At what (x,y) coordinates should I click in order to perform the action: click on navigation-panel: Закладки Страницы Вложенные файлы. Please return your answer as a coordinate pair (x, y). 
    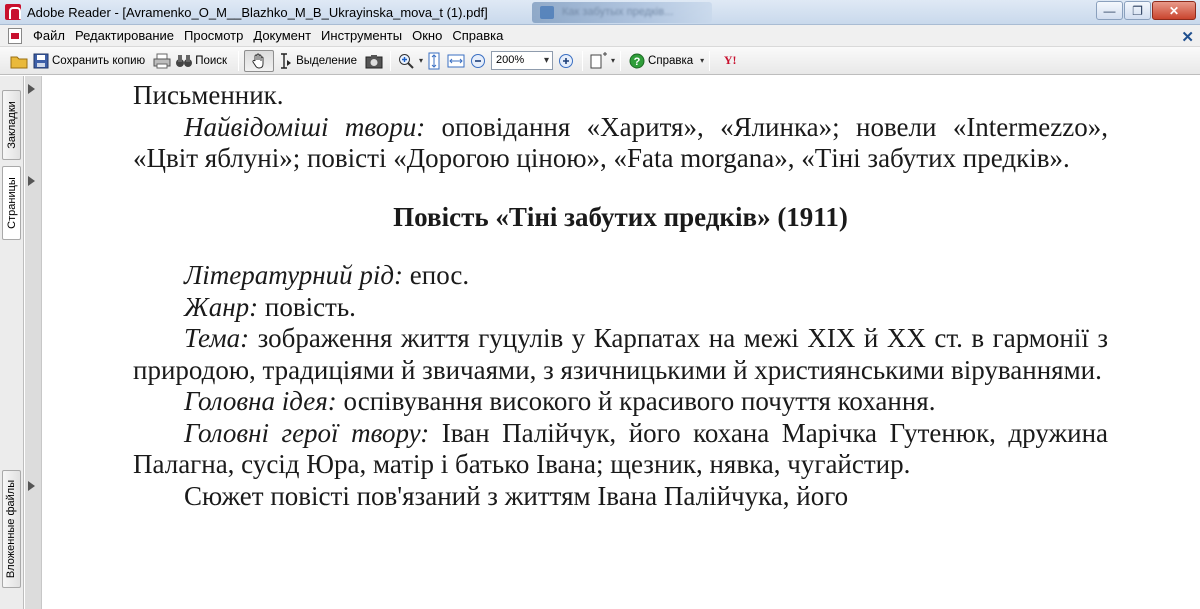
    Looking at the image, I should click on (12, 342).